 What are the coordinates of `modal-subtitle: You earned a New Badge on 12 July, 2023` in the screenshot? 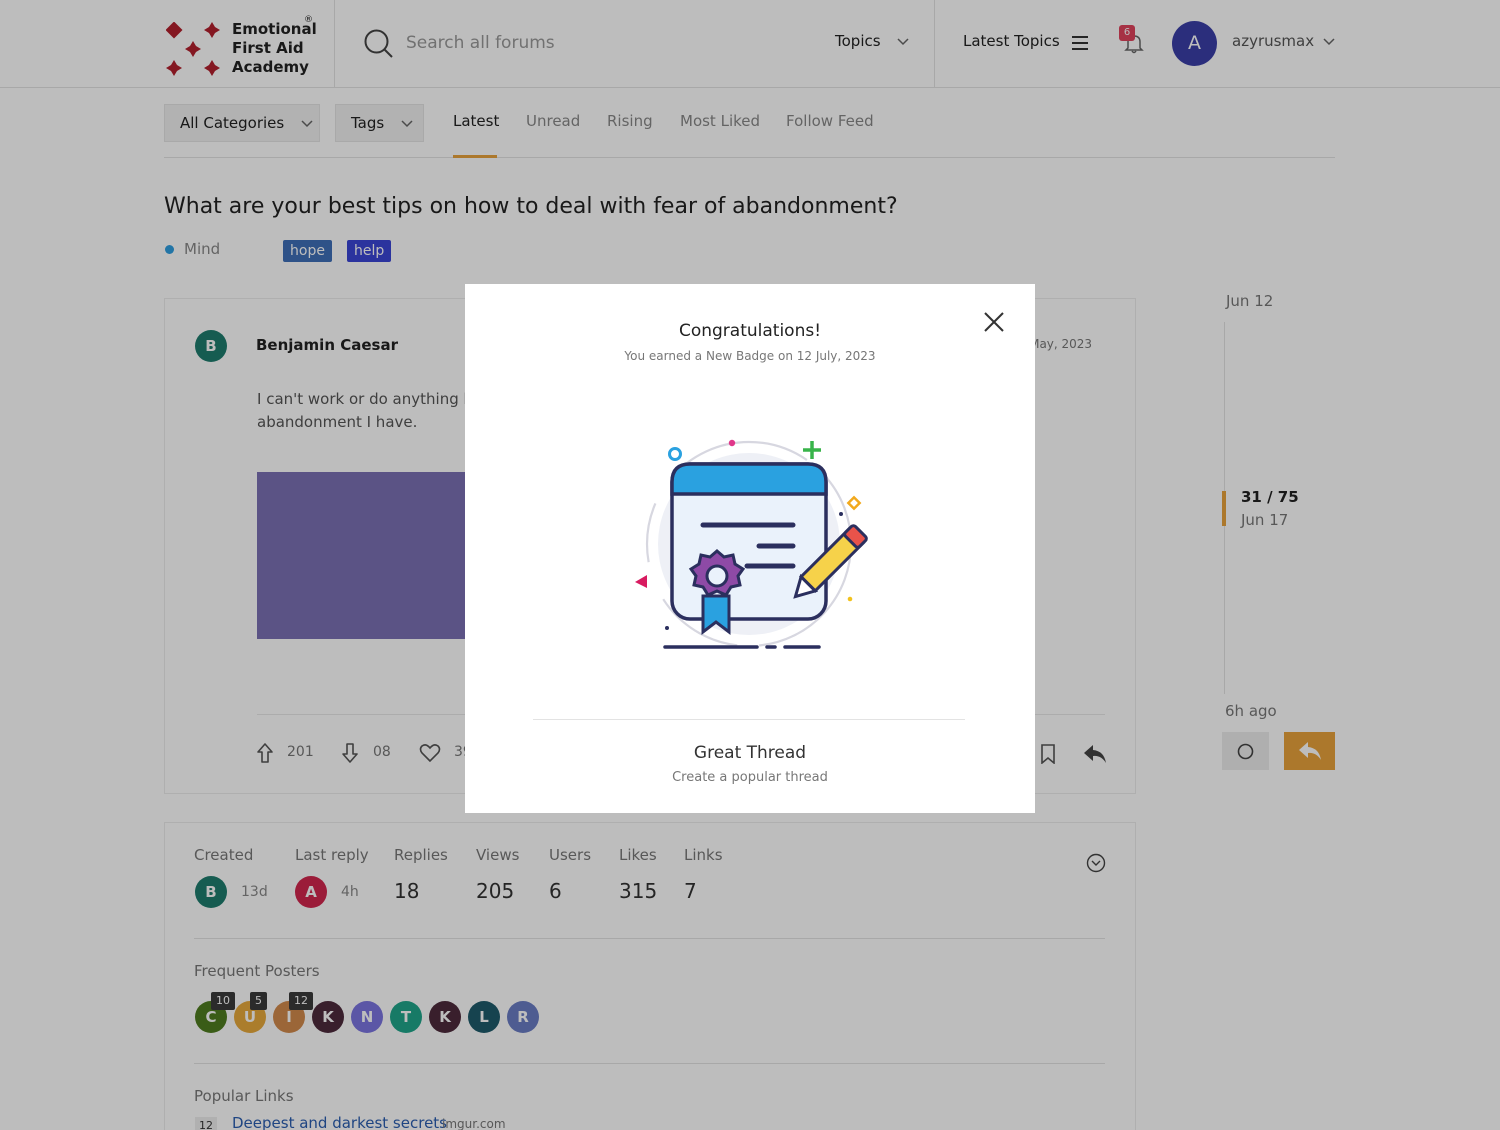 It's located at (750, 356).